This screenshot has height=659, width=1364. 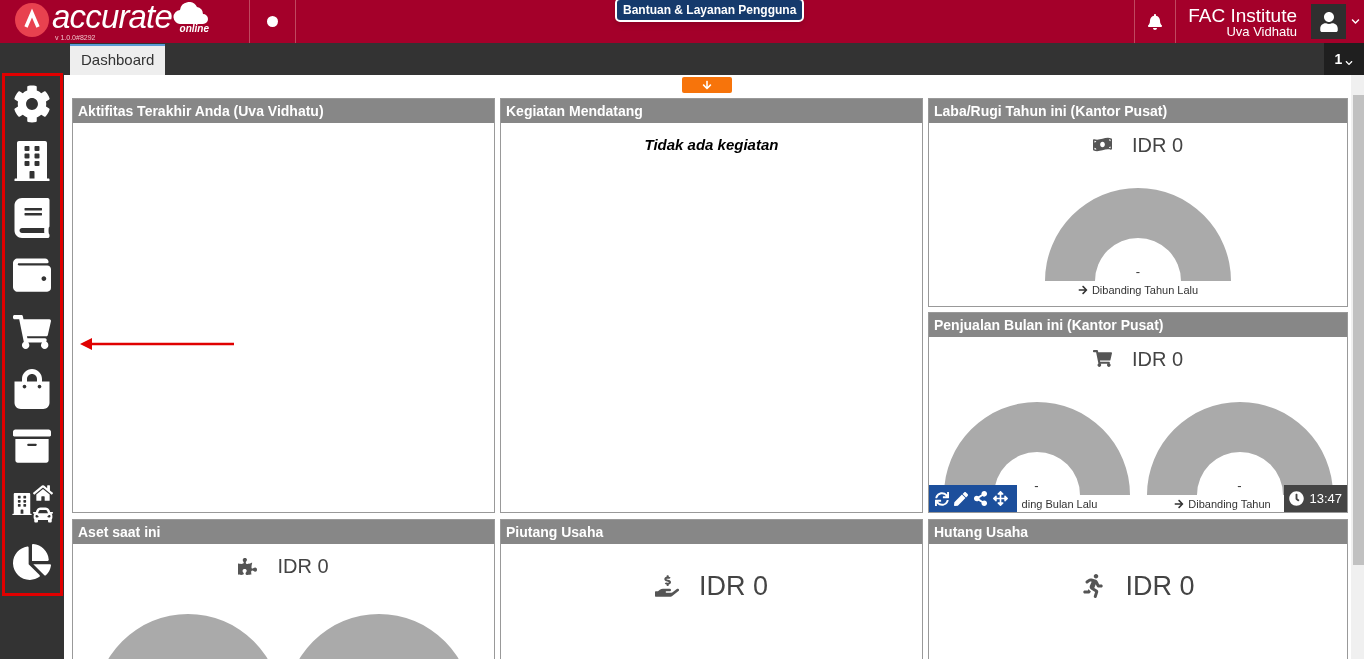 I want to click on share-icon, so click(x=980, y=498).